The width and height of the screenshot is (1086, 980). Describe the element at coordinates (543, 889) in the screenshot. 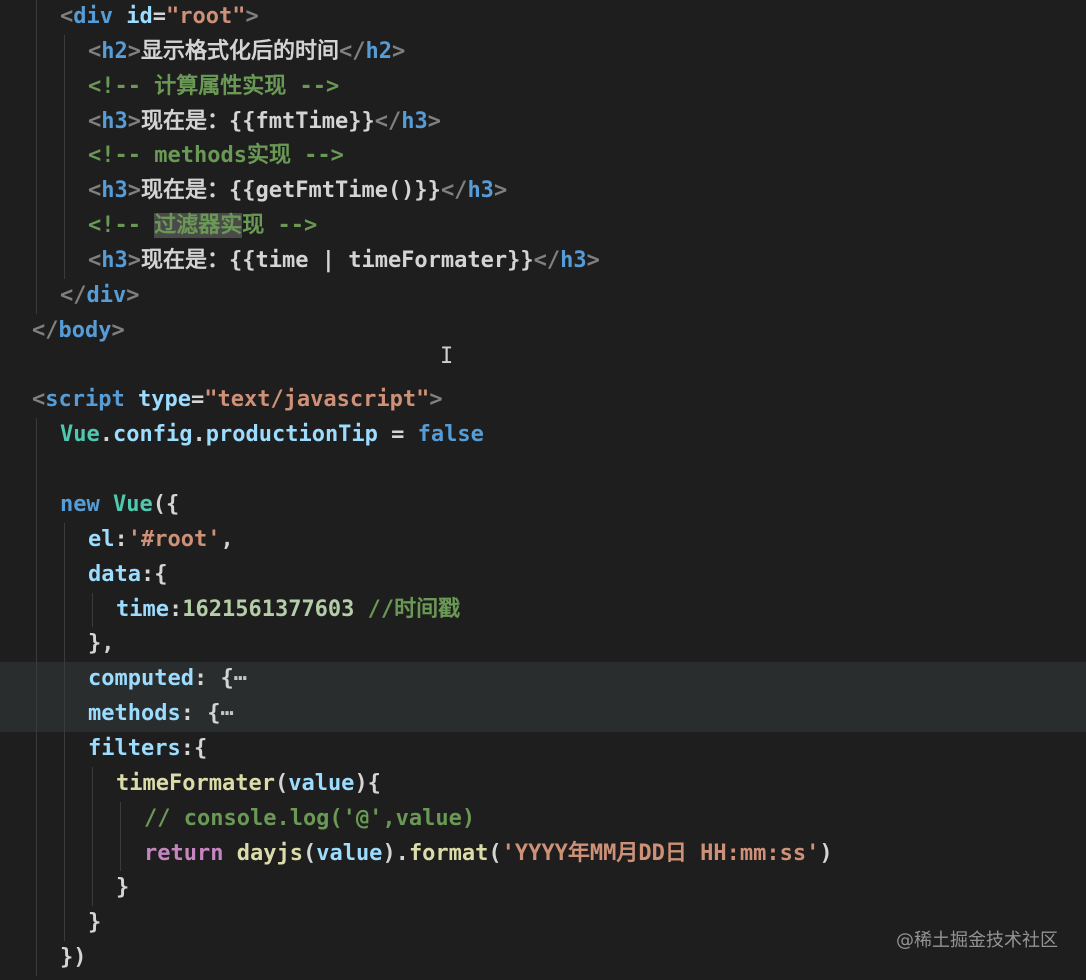

I see `code-line: }` at that location.